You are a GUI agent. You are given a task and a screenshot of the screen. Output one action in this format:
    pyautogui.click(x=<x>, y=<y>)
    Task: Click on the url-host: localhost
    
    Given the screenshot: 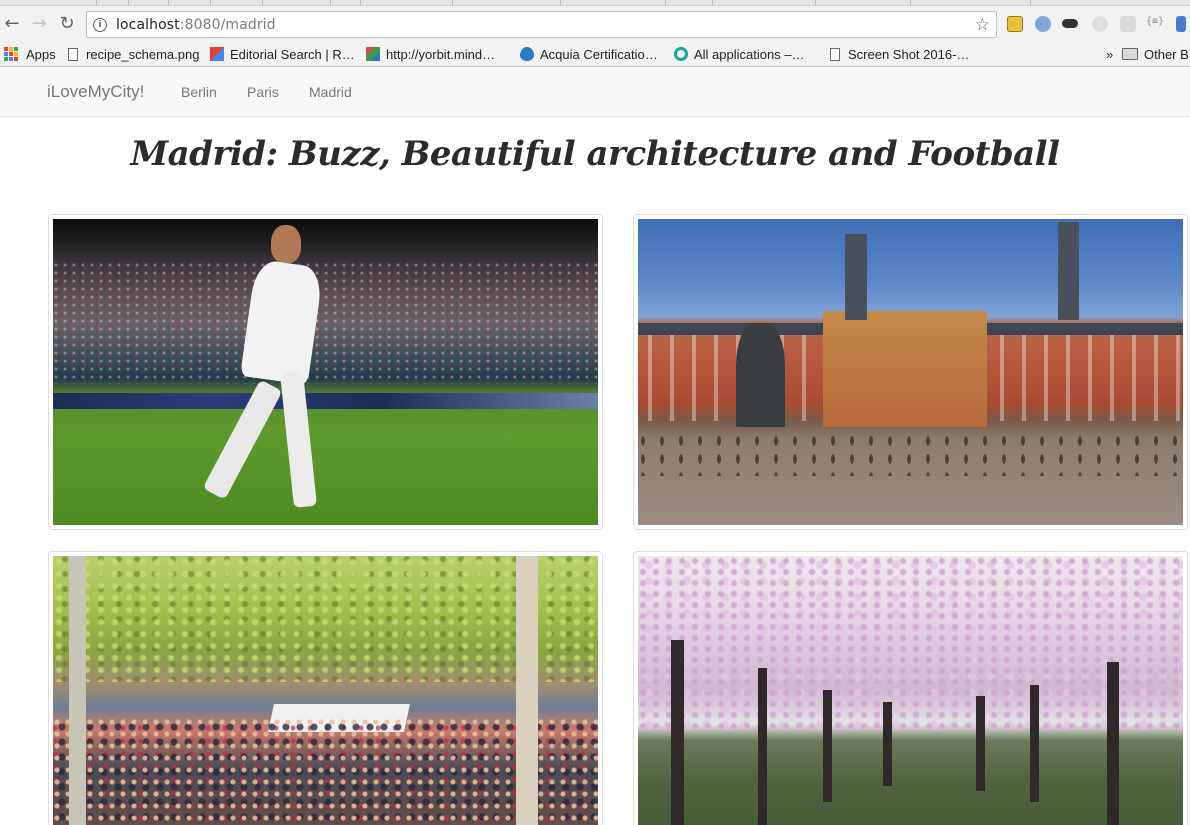 What is the action you would take?
    pyautogui.click(x=148, y=24)
    